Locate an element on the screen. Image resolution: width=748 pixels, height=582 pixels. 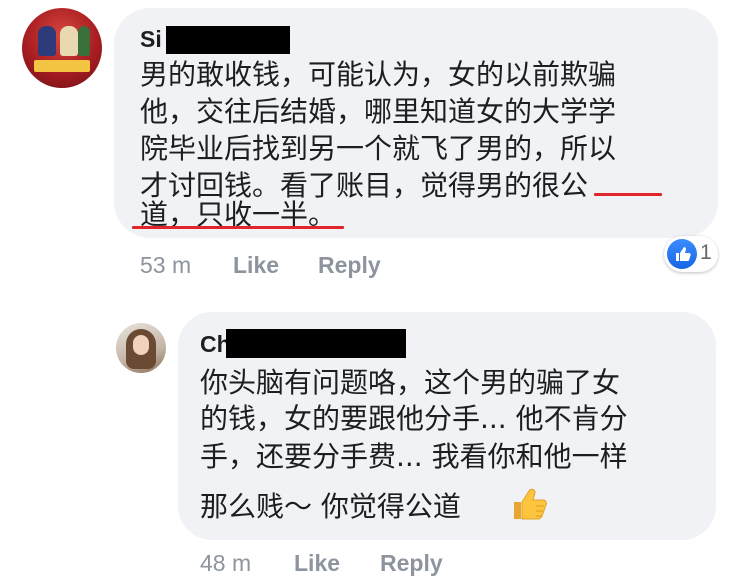
comment-text-line: 他，交往后结婚，哪里知道女的大学学 is located at coordinates (378, 111).